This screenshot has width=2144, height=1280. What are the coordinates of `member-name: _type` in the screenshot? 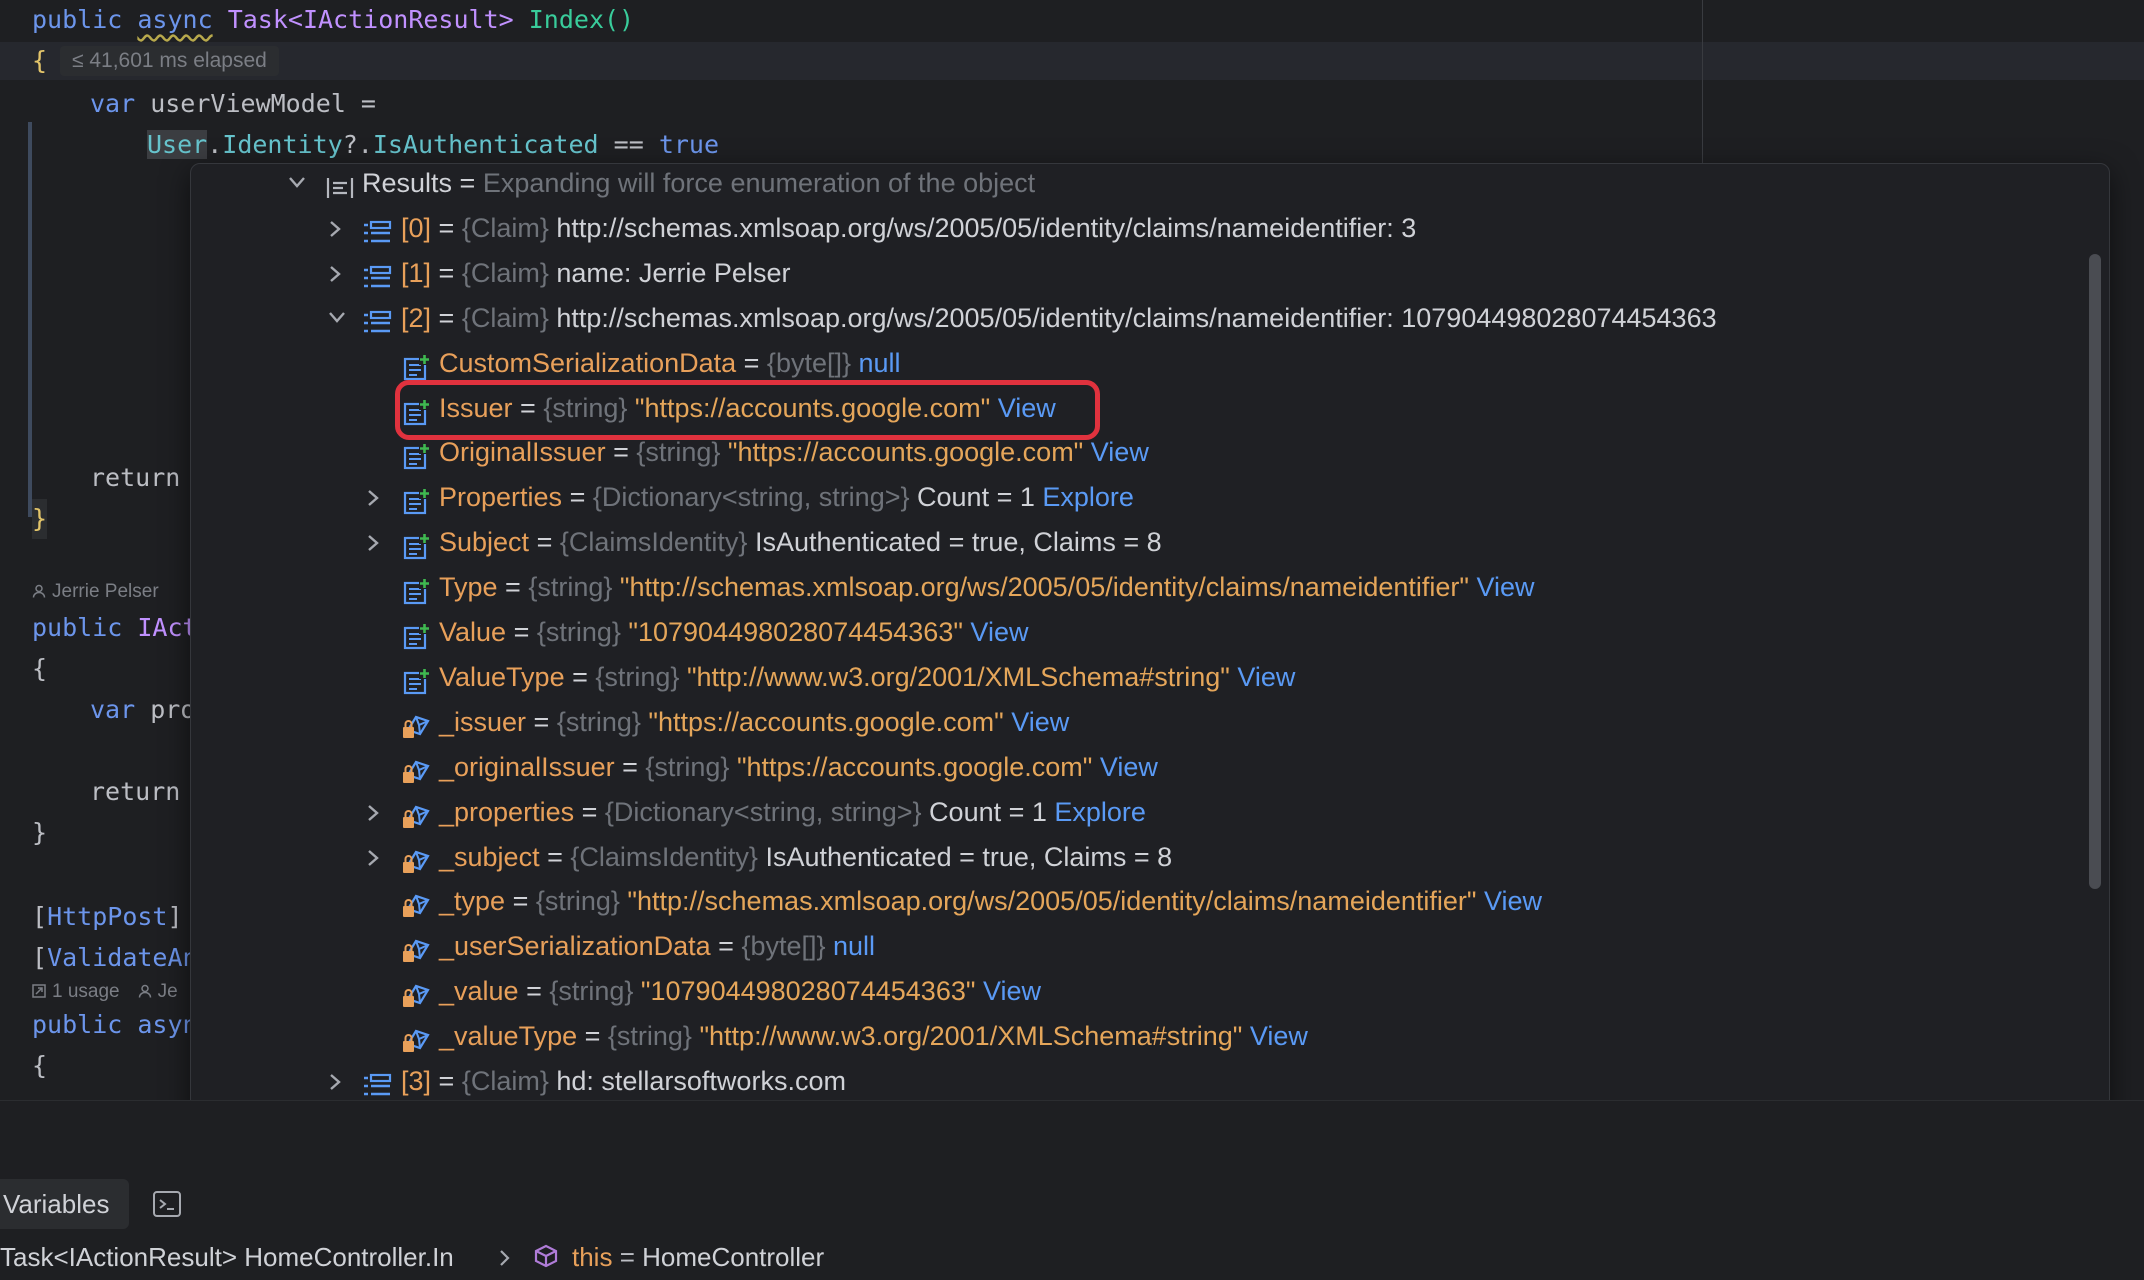 It's located at (472, 901).